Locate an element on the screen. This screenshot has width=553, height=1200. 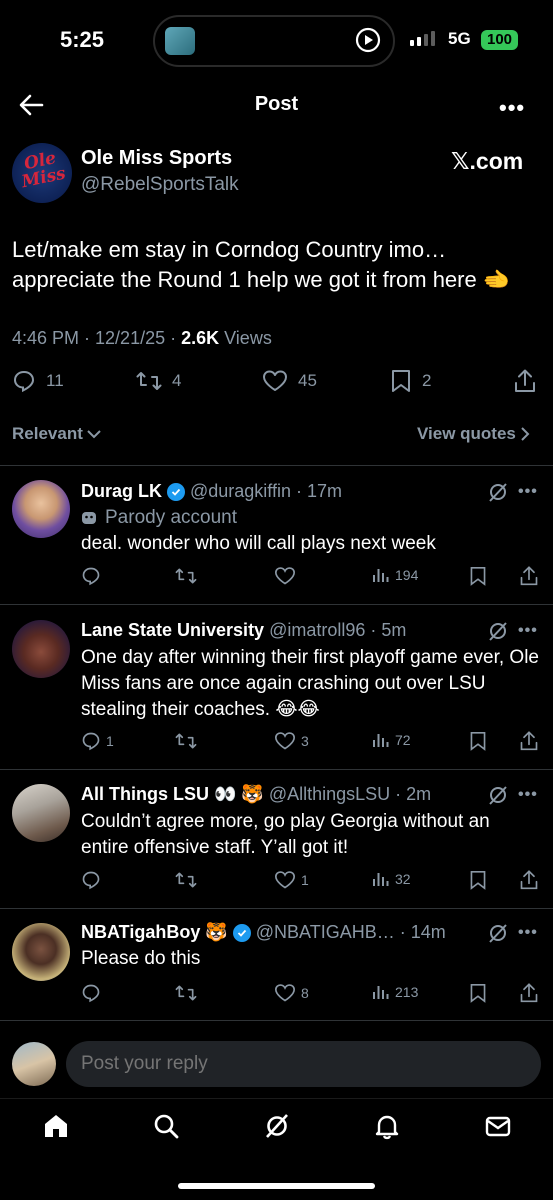
sort-relevant-button: Relevant is located at coordinates (56, 434).